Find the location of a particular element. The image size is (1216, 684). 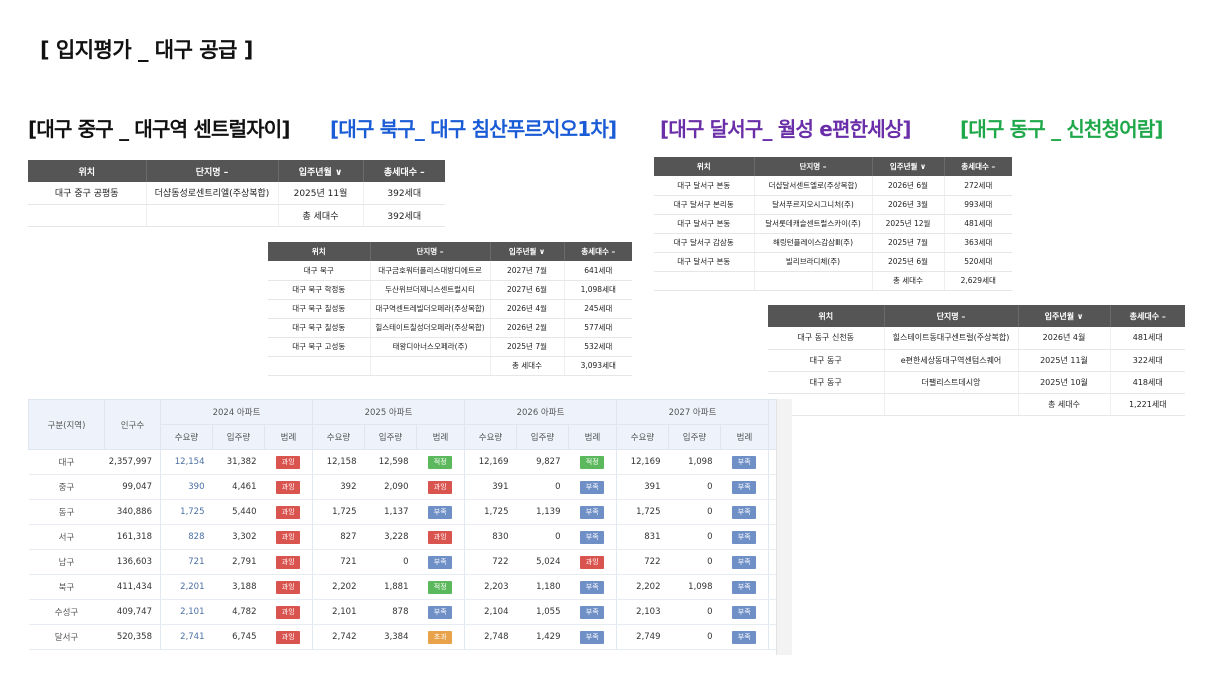

location-cell: 대구 동구 is located at coordinates (826, 382).